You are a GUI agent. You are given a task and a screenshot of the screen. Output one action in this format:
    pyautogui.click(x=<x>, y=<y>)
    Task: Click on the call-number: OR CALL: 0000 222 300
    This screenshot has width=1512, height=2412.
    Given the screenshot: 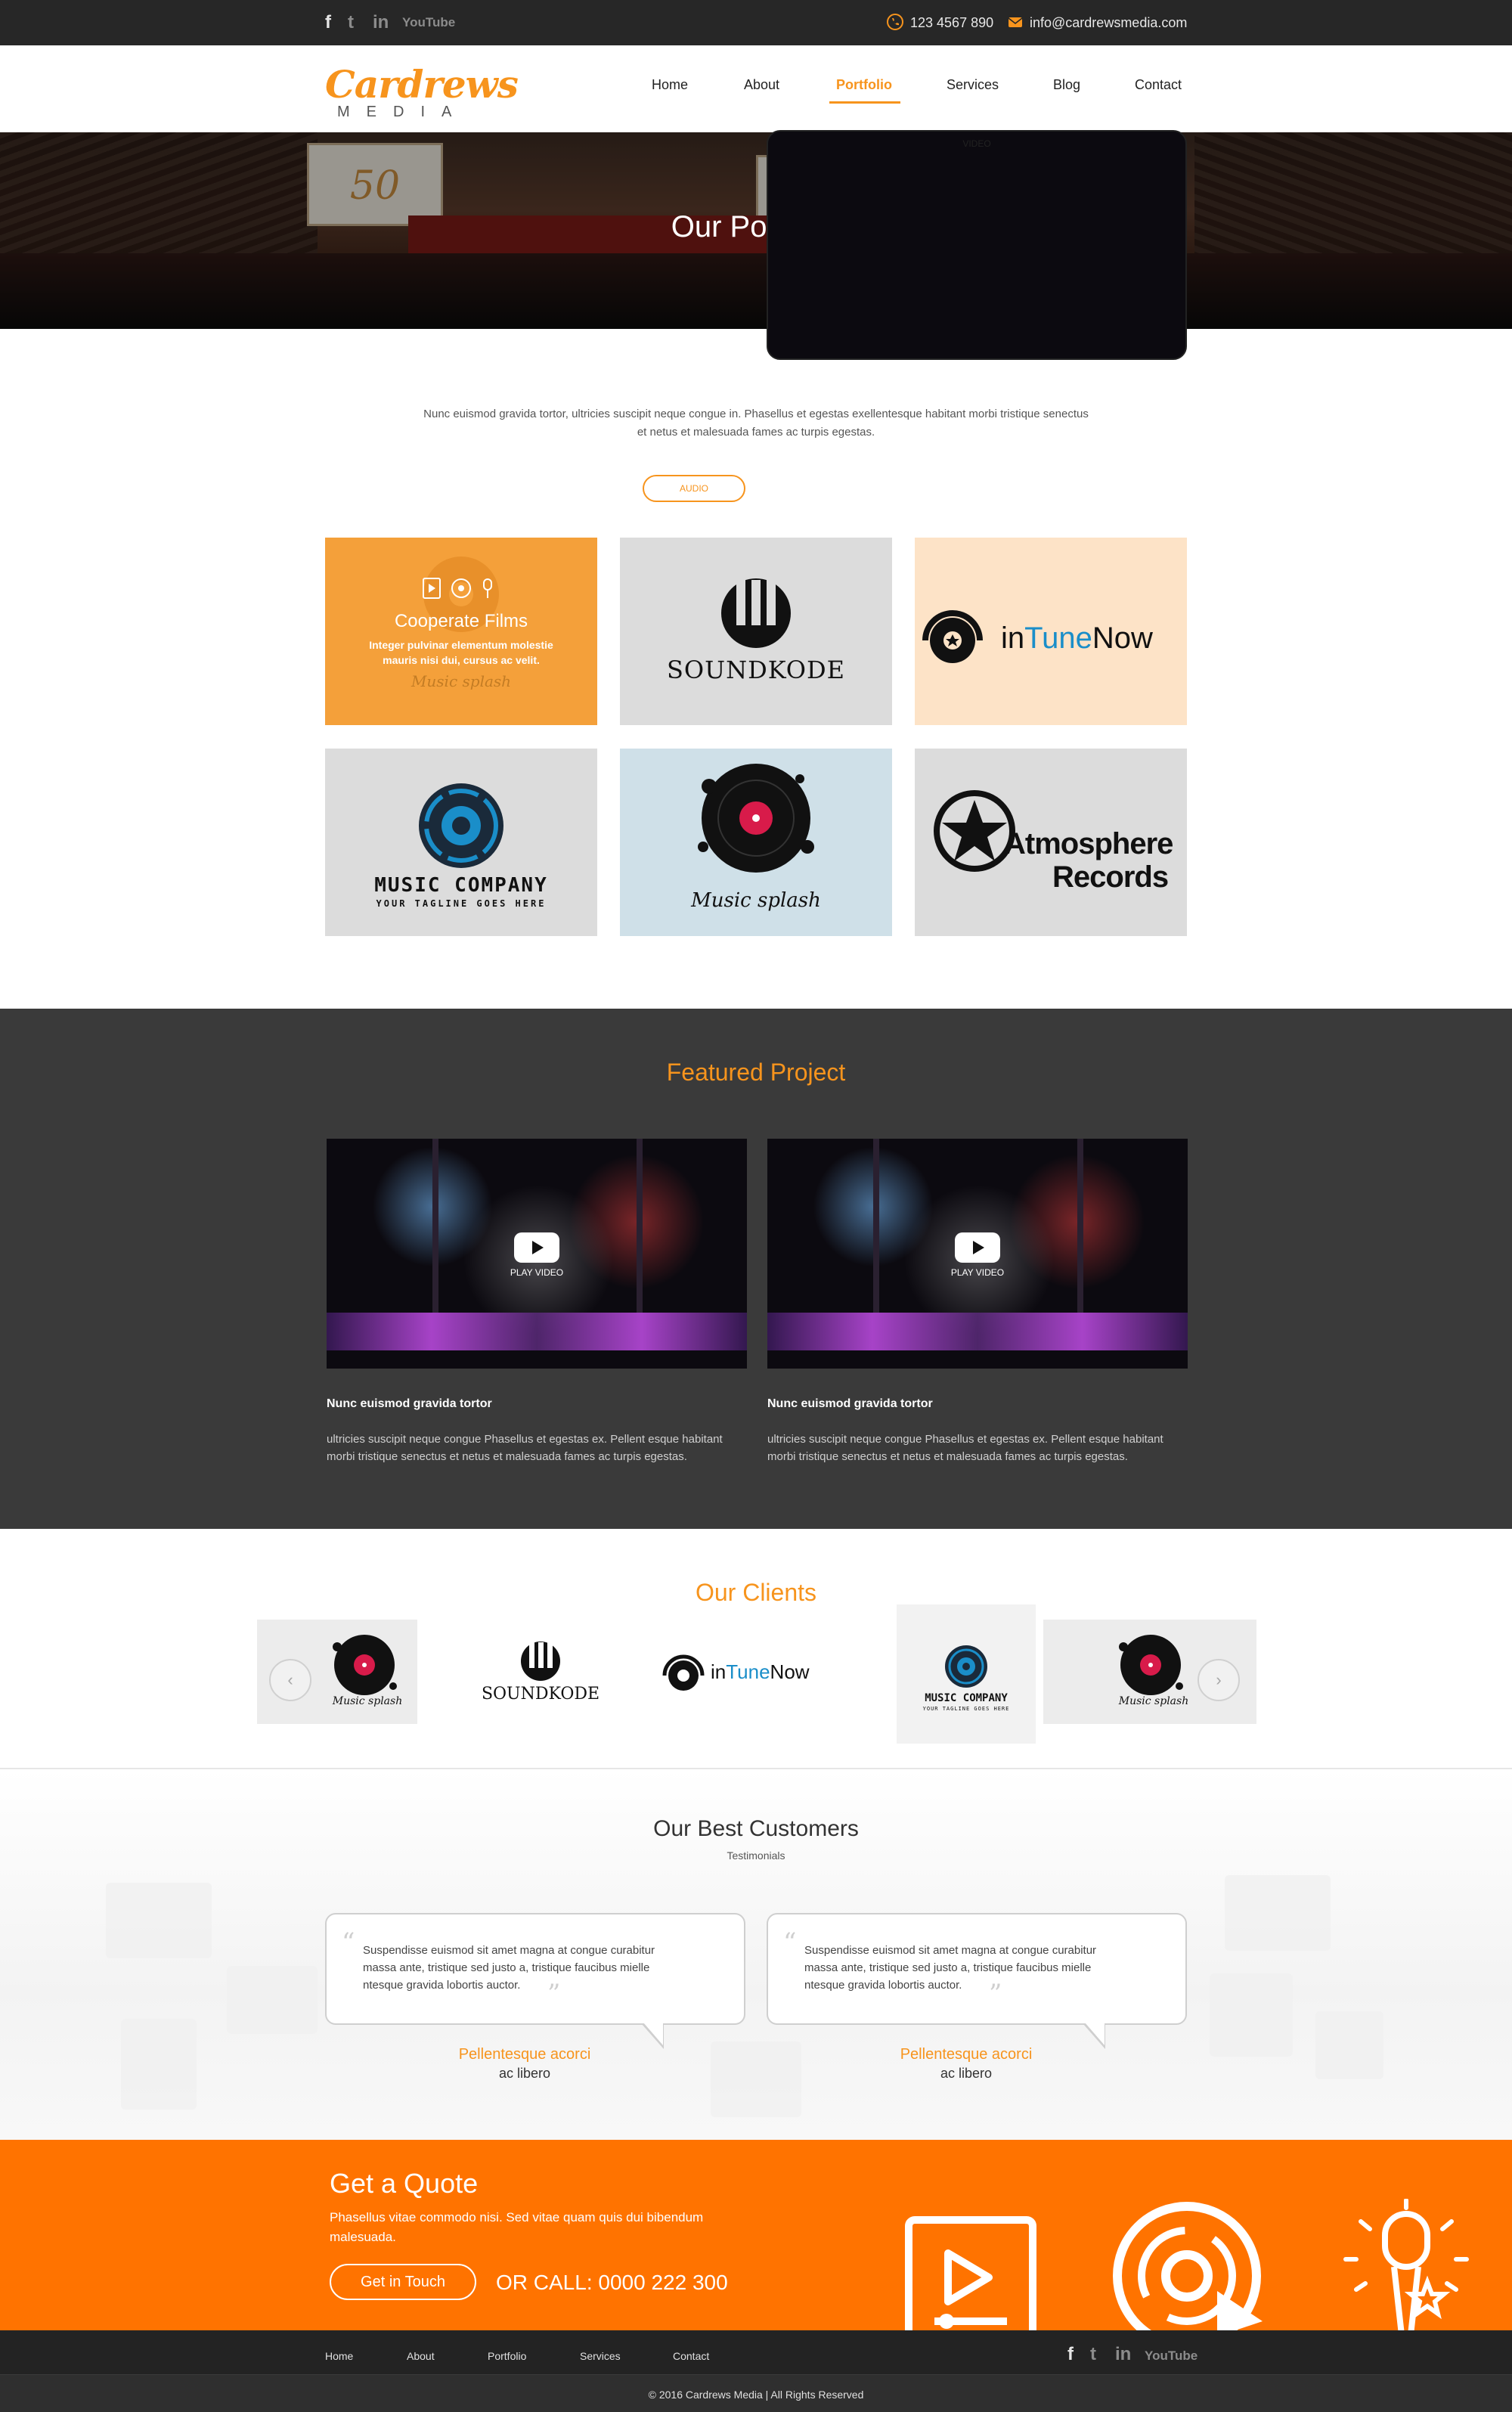 What is the action you would take?
    pyautogui.click(x=612, y=2282)
    